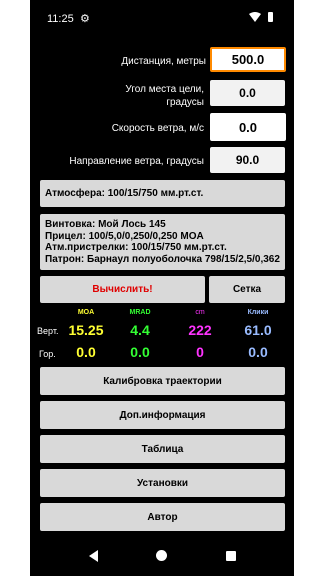  What do you see at coordinates (47, 354) in the screenshot?
I see `row-label-horizontal: Гор.` at bounding box center [47, 354].